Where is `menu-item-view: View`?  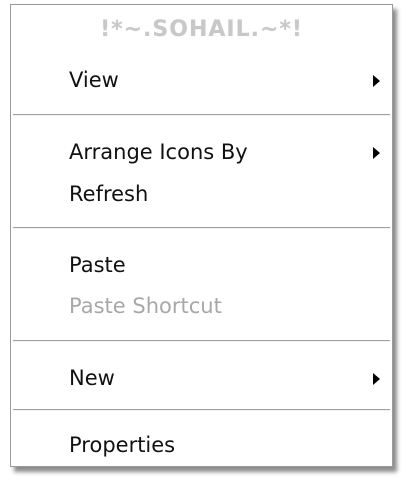 menu-item-view: View is located at coordinates (201, 80).